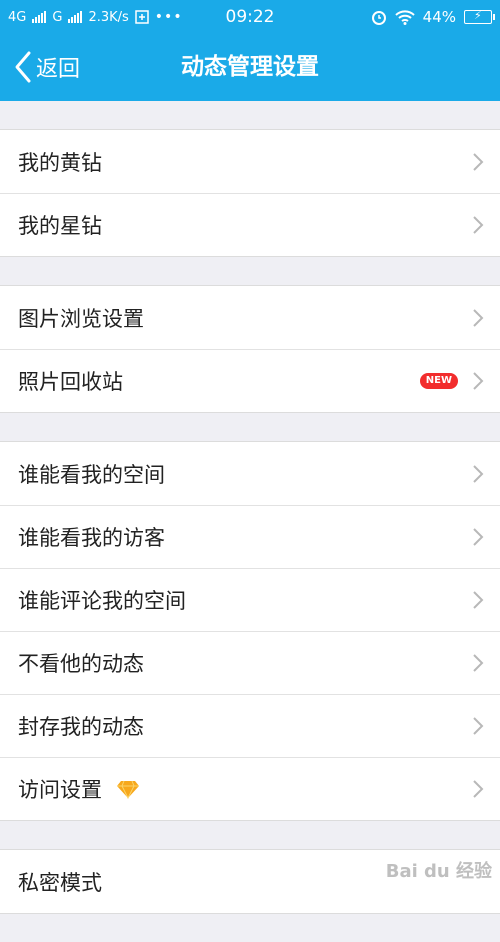 The width and height of the screenshot is (500, 942). I want to click on row-who-can-view-space: 谁能看我的空间, so click(250, 473).